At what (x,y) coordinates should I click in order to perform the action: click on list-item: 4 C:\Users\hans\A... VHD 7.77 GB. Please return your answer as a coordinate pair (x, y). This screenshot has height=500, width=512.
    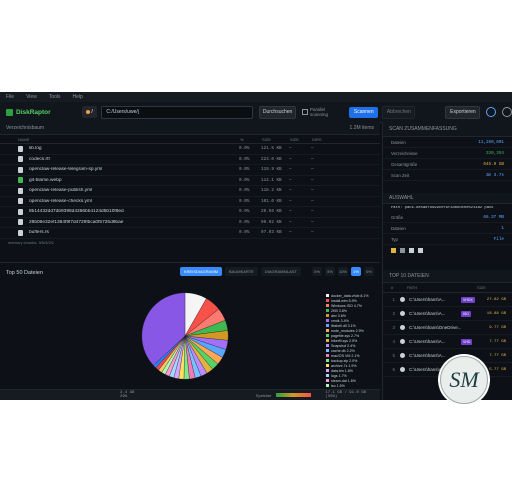
    Looking at the image, I should click on (447, 342).